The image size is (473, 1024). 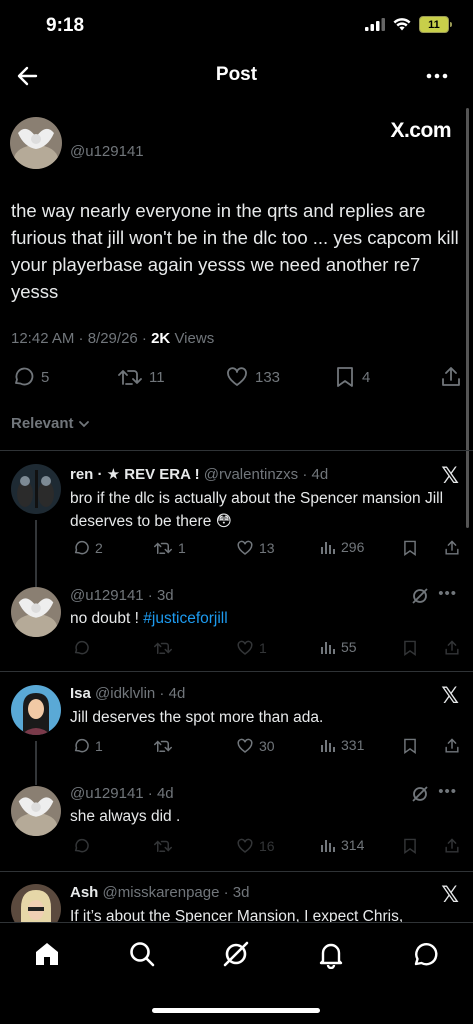 What do you see at coordinates (185, 618) in the screenshot?
I see `hashtag-link: #justiceforjill` at bounding box center [185, 618].